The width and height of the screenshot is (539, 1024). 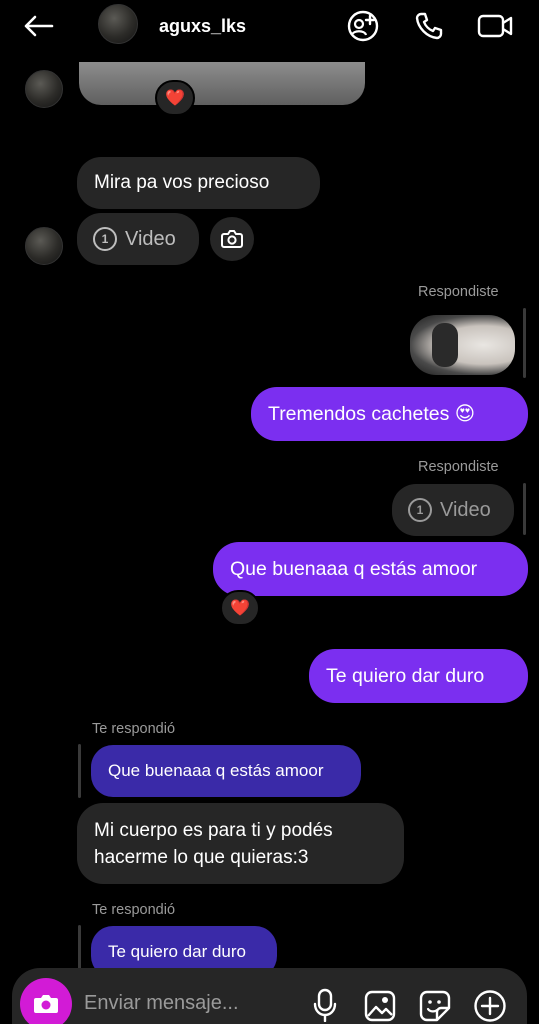 I want to click on replied-photo-thumbnail, so click(x=462, y=345).